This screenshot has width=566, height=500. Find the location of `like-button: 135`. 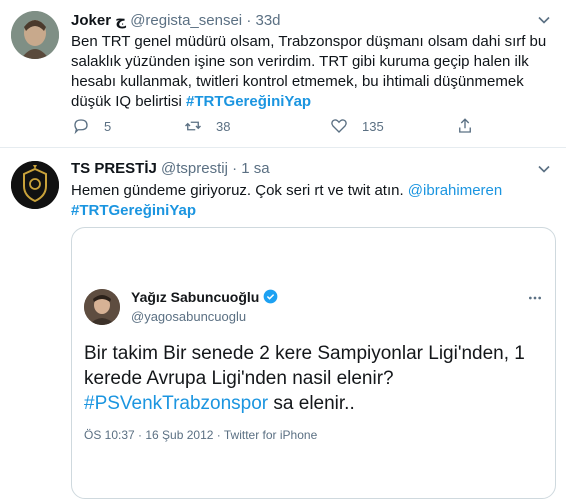

like-button: 135 is located at coordinates (357, 126).